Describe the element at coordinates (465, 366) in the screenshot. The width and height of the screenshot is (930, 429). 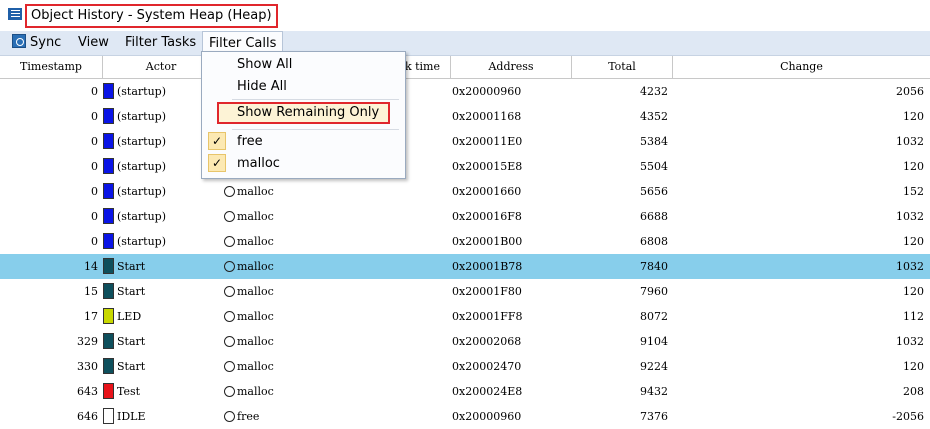
I see `table-row: 330 Start malloc 0x20002470 9224 120` at that location.